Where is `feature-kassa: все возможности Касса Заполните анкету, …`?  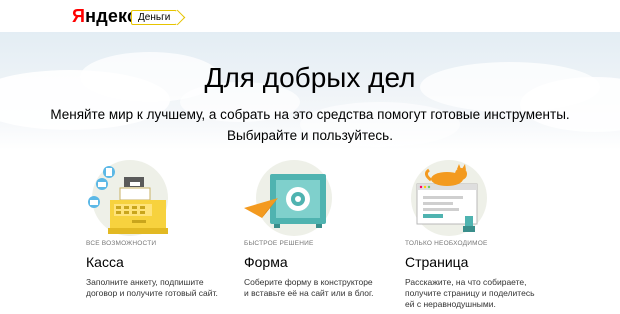
feature-kassa: все возможности Касса Заполните анкету, … is located at coordinates (173, 229).